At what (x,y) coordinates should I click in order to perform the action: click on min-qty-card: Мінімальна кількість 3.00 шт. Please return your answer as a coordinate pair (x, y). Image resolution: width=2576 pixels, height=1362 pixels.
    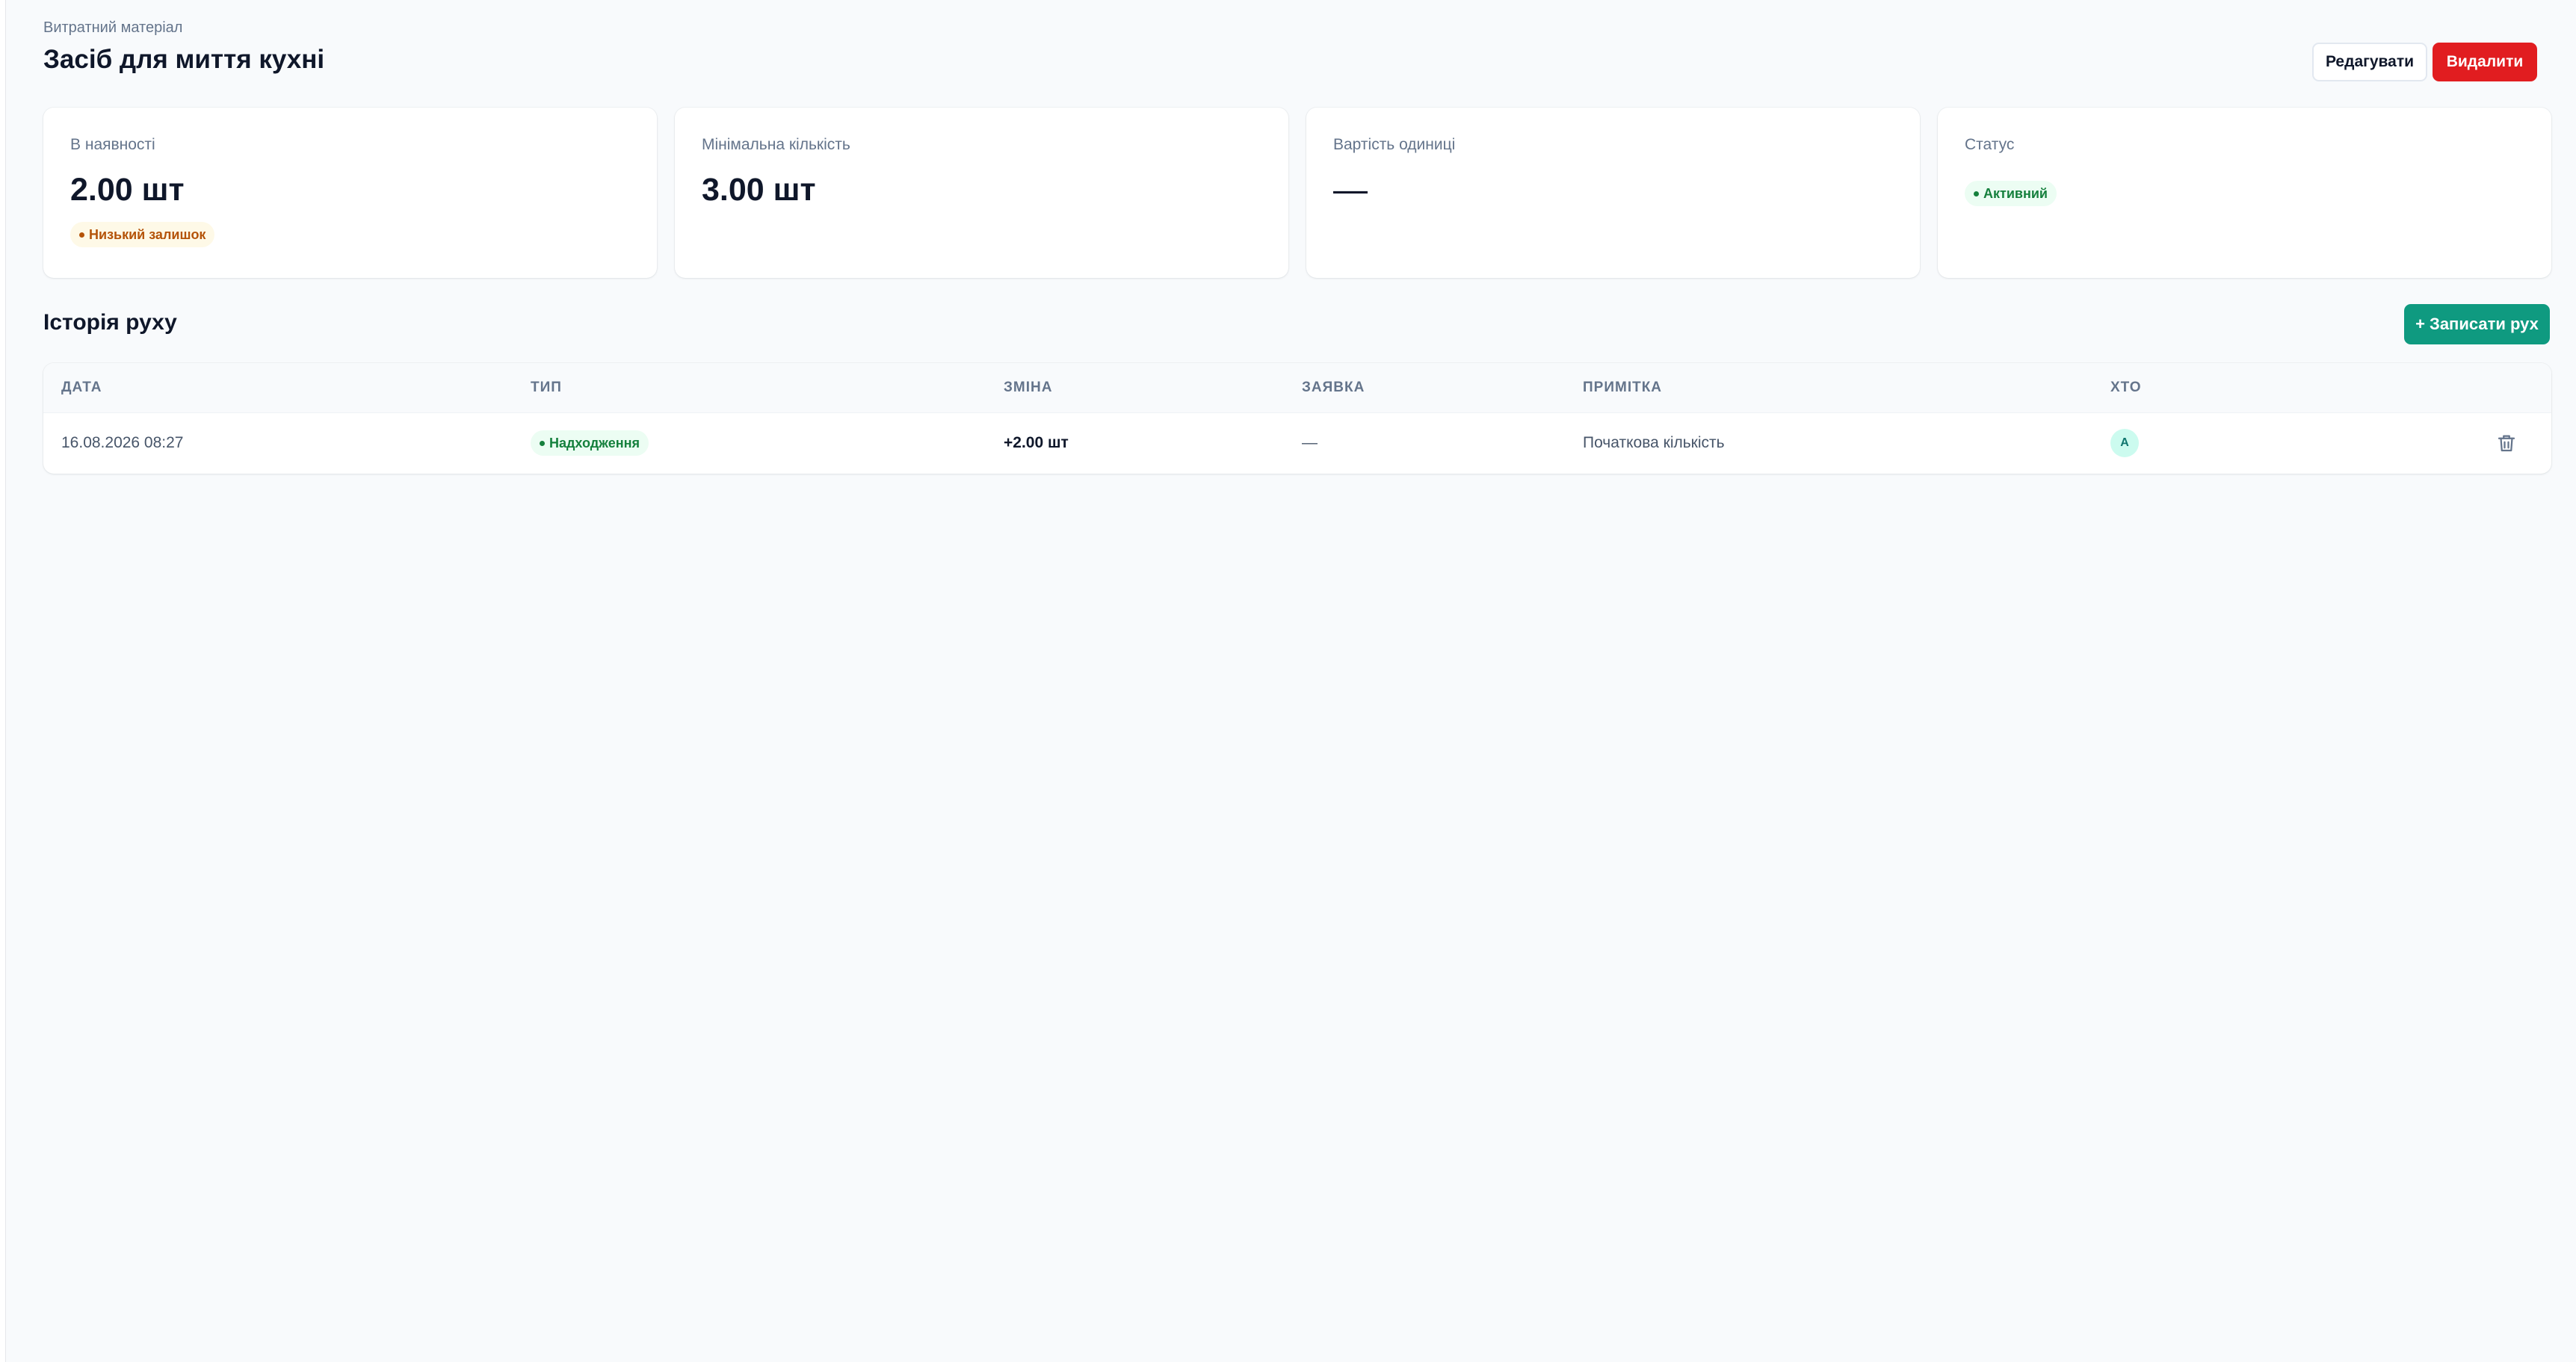
    Looking at the image, I should click on (981, 193).